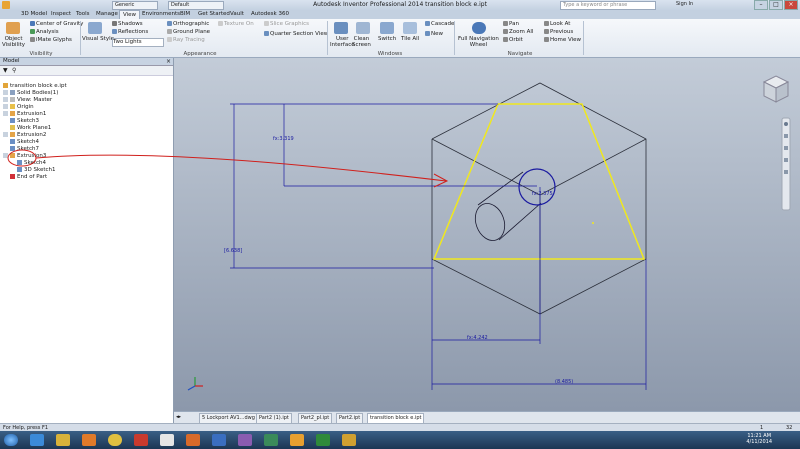 This screenshot has width=800, height=449. I want to click on axis-triad-icon, so click(195, 384).